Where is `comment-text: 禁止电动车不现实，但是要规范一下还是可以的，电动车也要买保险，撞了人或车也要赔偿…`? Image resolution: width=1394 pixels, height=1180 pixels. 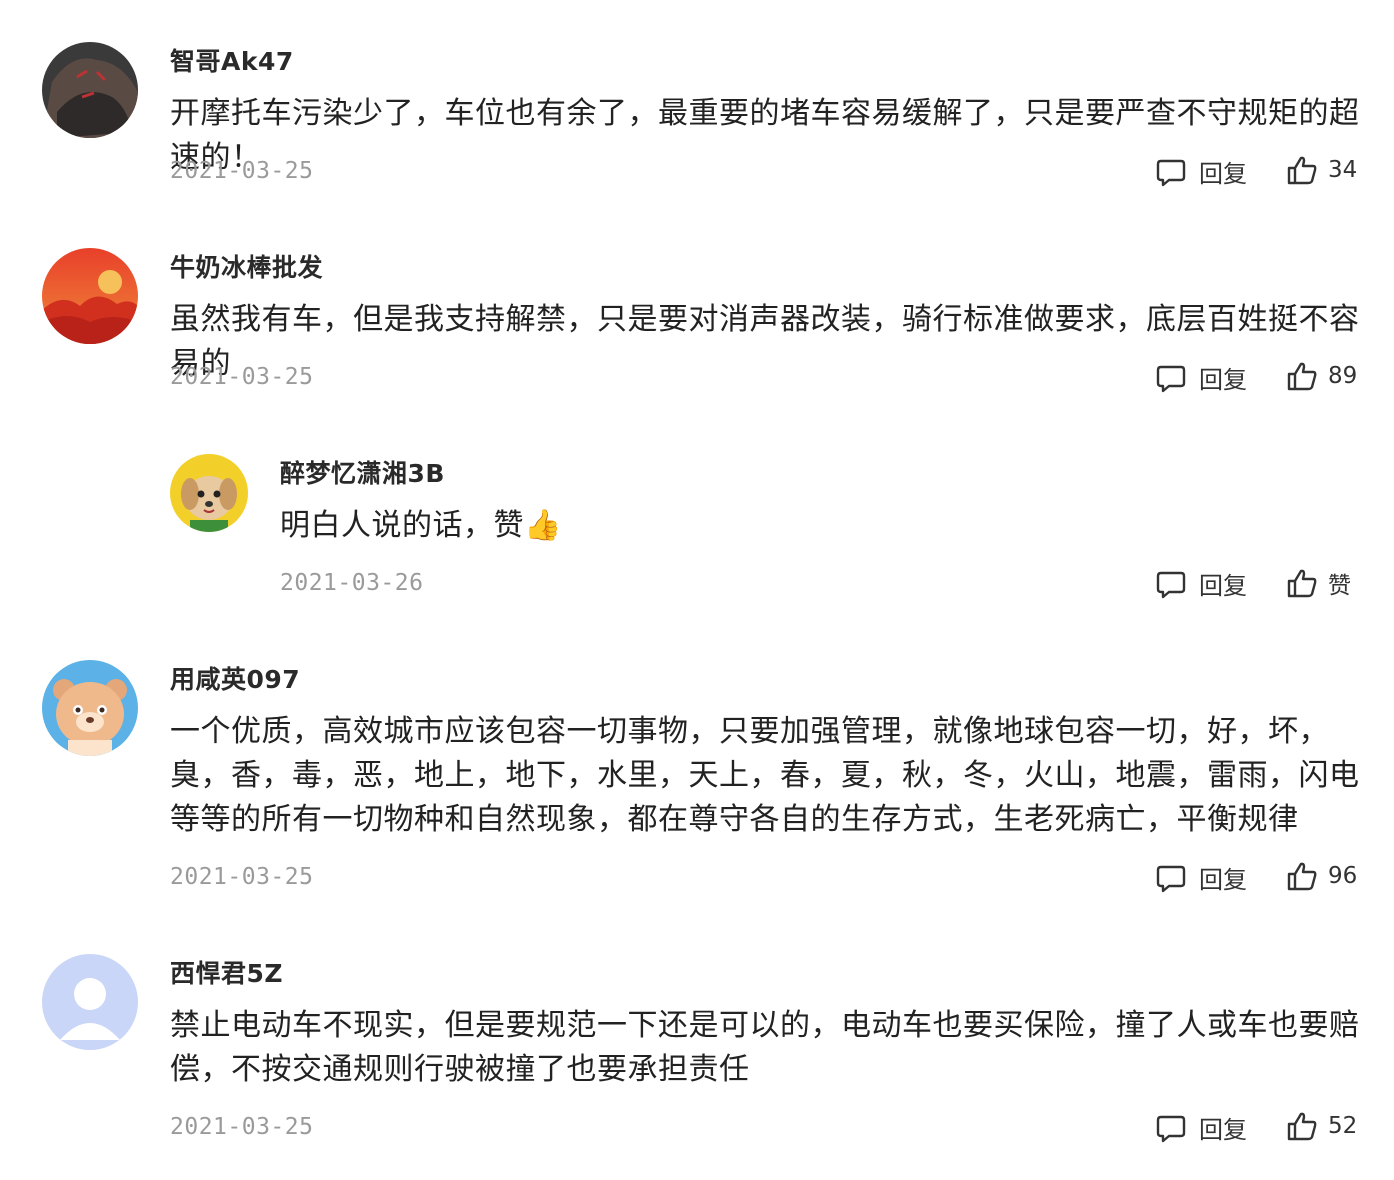 comment-text: 禁止电动车不现实，但是要规范一下还是可以的，电动车也要买保险，撞了人或车也要赔偿… is located at coordinates (765, 1047).